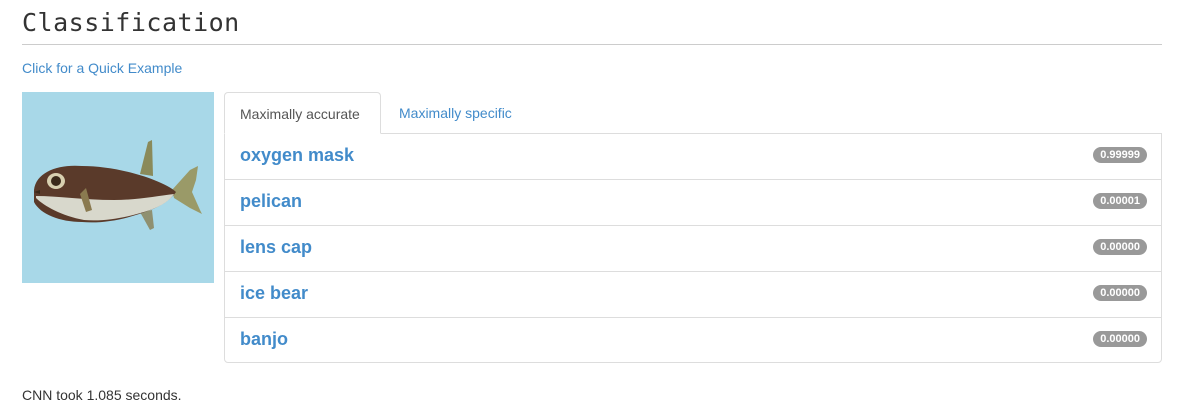  I want to click on tab-maximally-specific: Maximally specific, so click(455, 113).